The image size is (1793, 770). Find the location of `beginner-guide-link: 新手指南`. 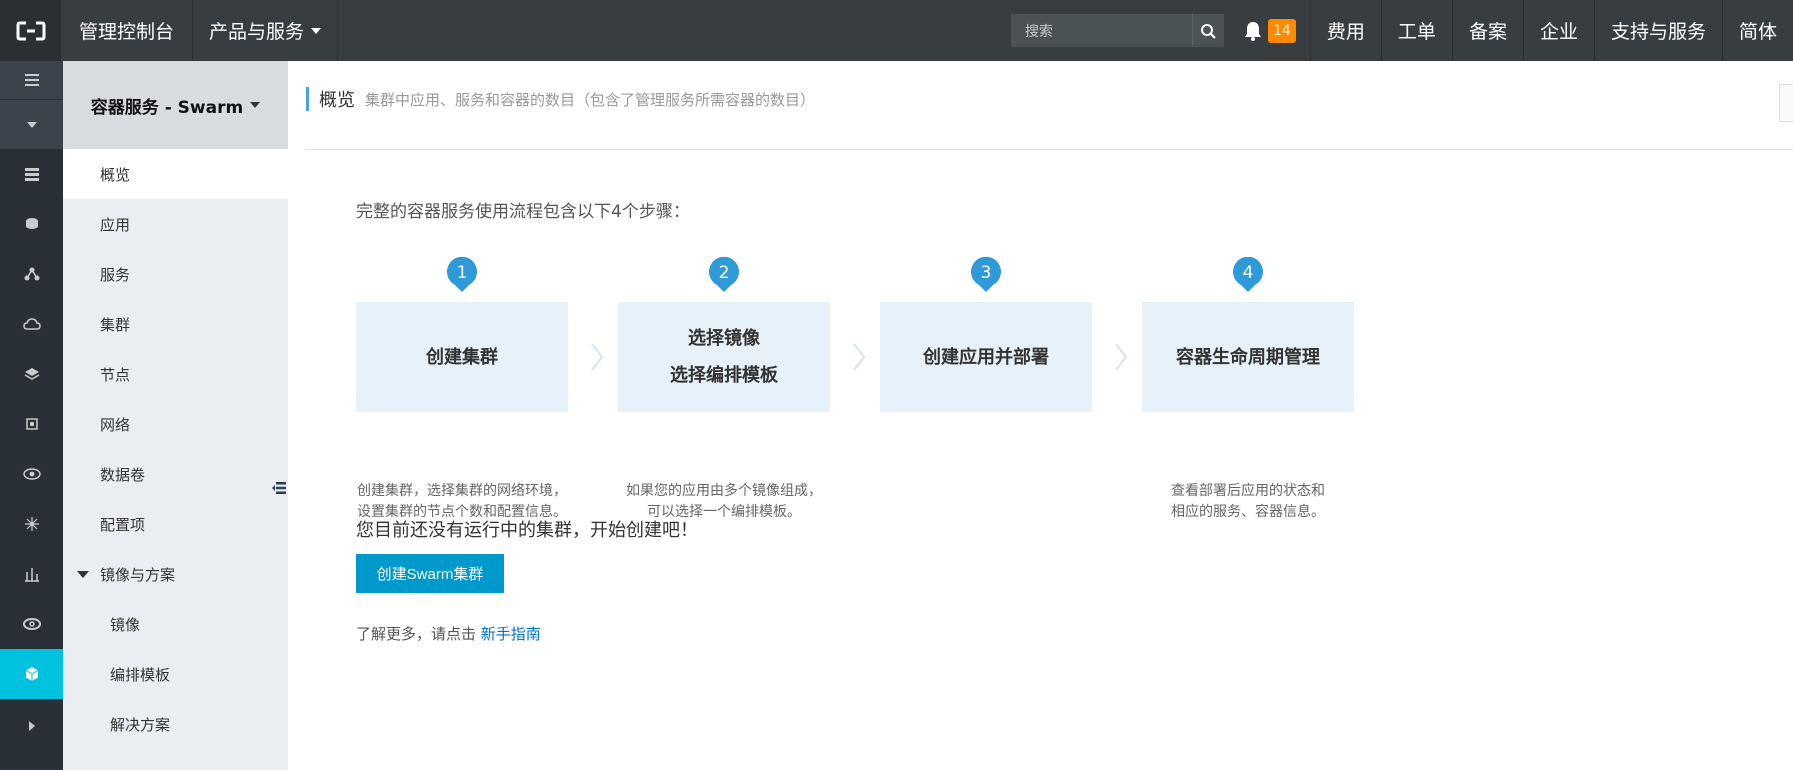

beginner-guide-link: 新手指南 is located at coordinates (511, 634).